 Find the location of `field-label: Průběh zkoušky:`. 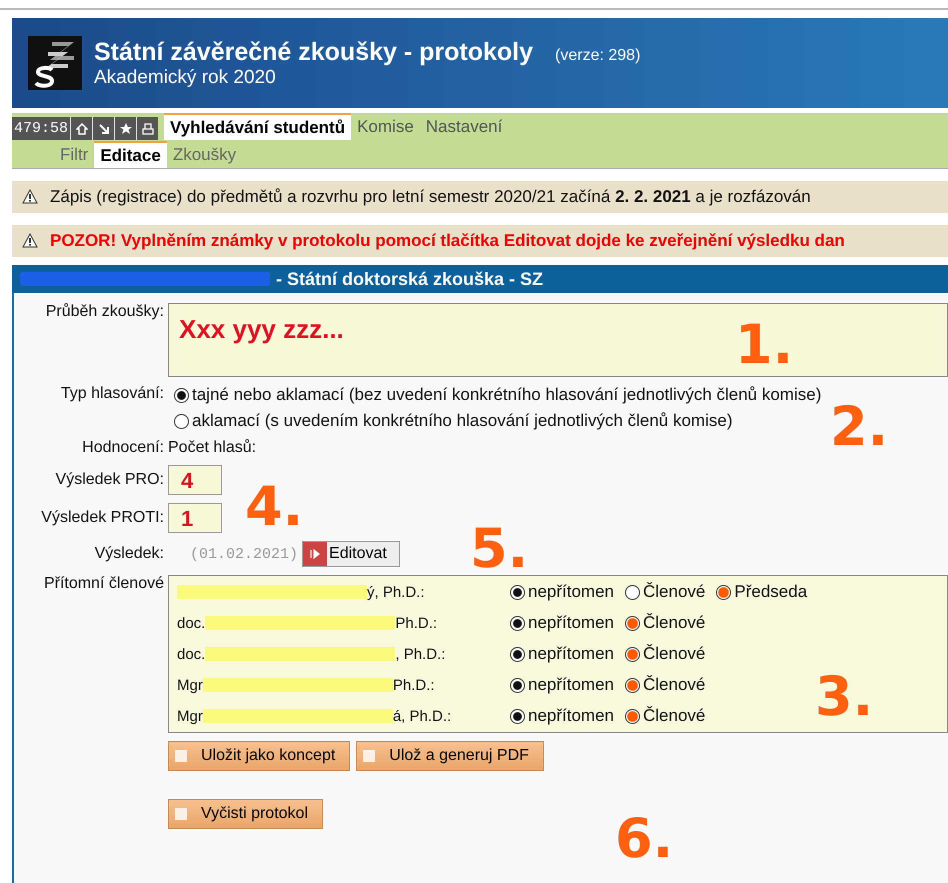

field-label: Průběh zkoušky: is located at coordinates (104, 312).